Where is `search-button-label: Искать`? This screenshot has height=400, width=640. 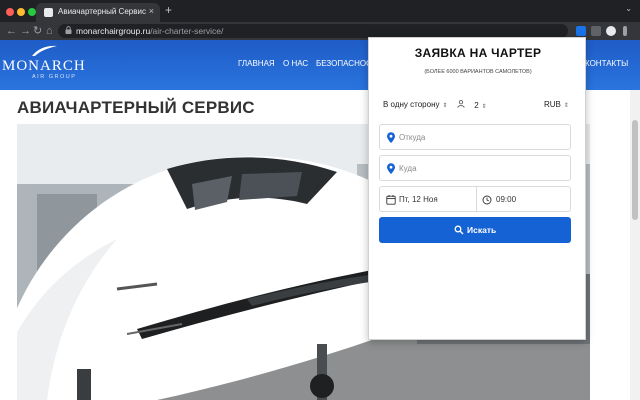
search-button-label: Искать is located at coordinates (482, 230).